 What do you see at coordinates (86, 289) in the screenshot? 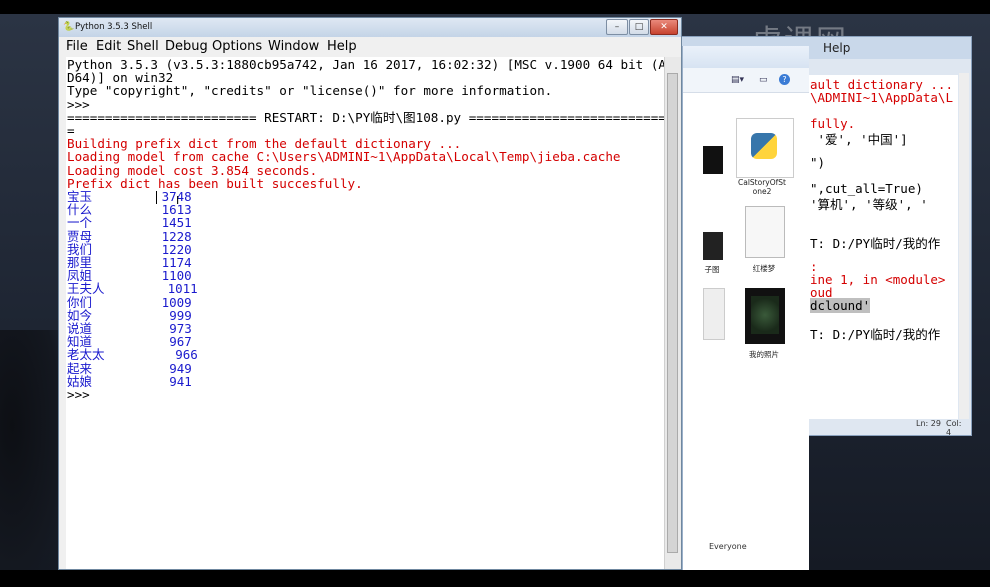
I see `word-count-word: 王夫人` at bounding box center [86, 289].